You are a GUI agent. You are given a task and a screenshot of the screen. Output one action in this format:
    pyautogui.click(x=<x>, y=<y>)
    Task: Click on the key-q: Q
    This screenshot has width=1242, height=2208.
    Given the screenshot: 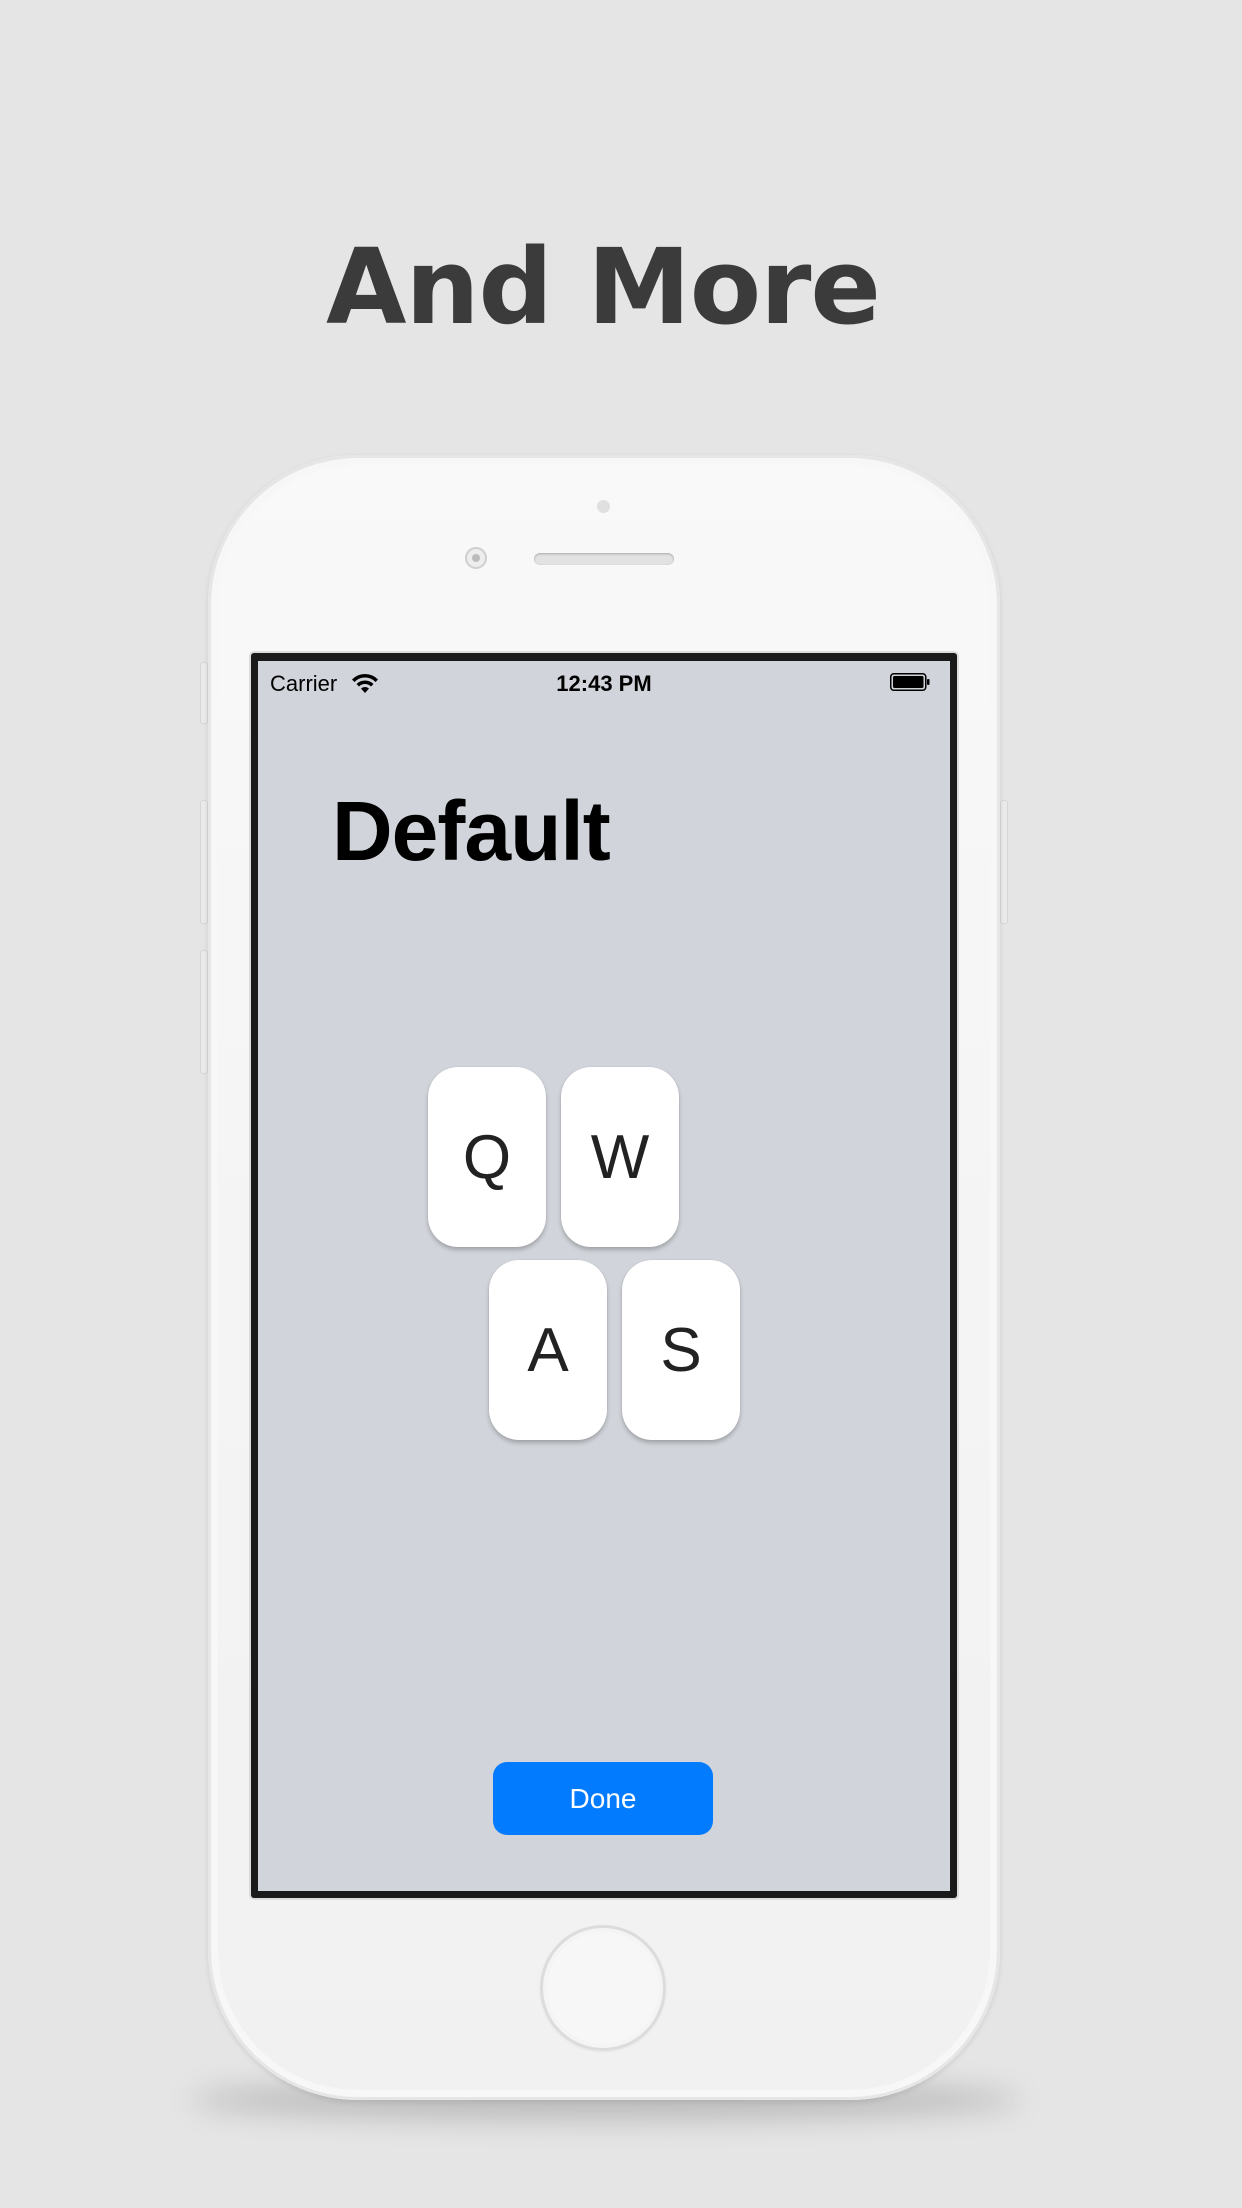 What is the action you would take?
    pyautogui.click(x=487, y=1157)
    